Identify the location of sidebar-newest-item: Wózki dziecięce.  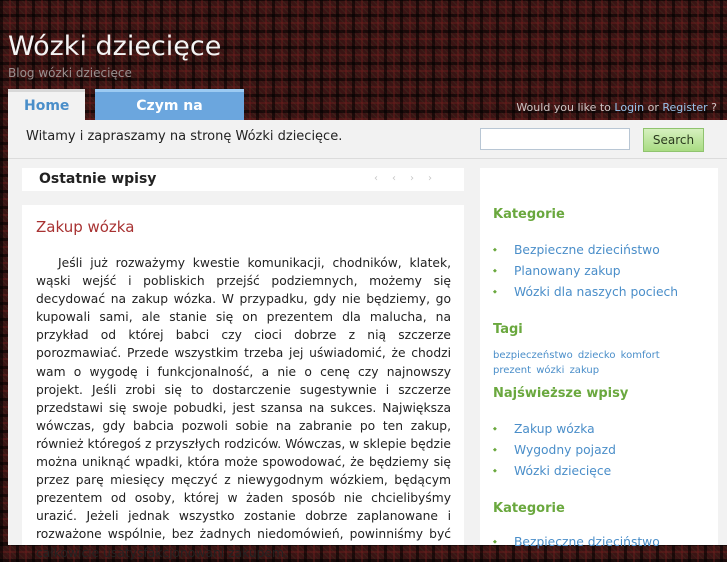
(554, 471).